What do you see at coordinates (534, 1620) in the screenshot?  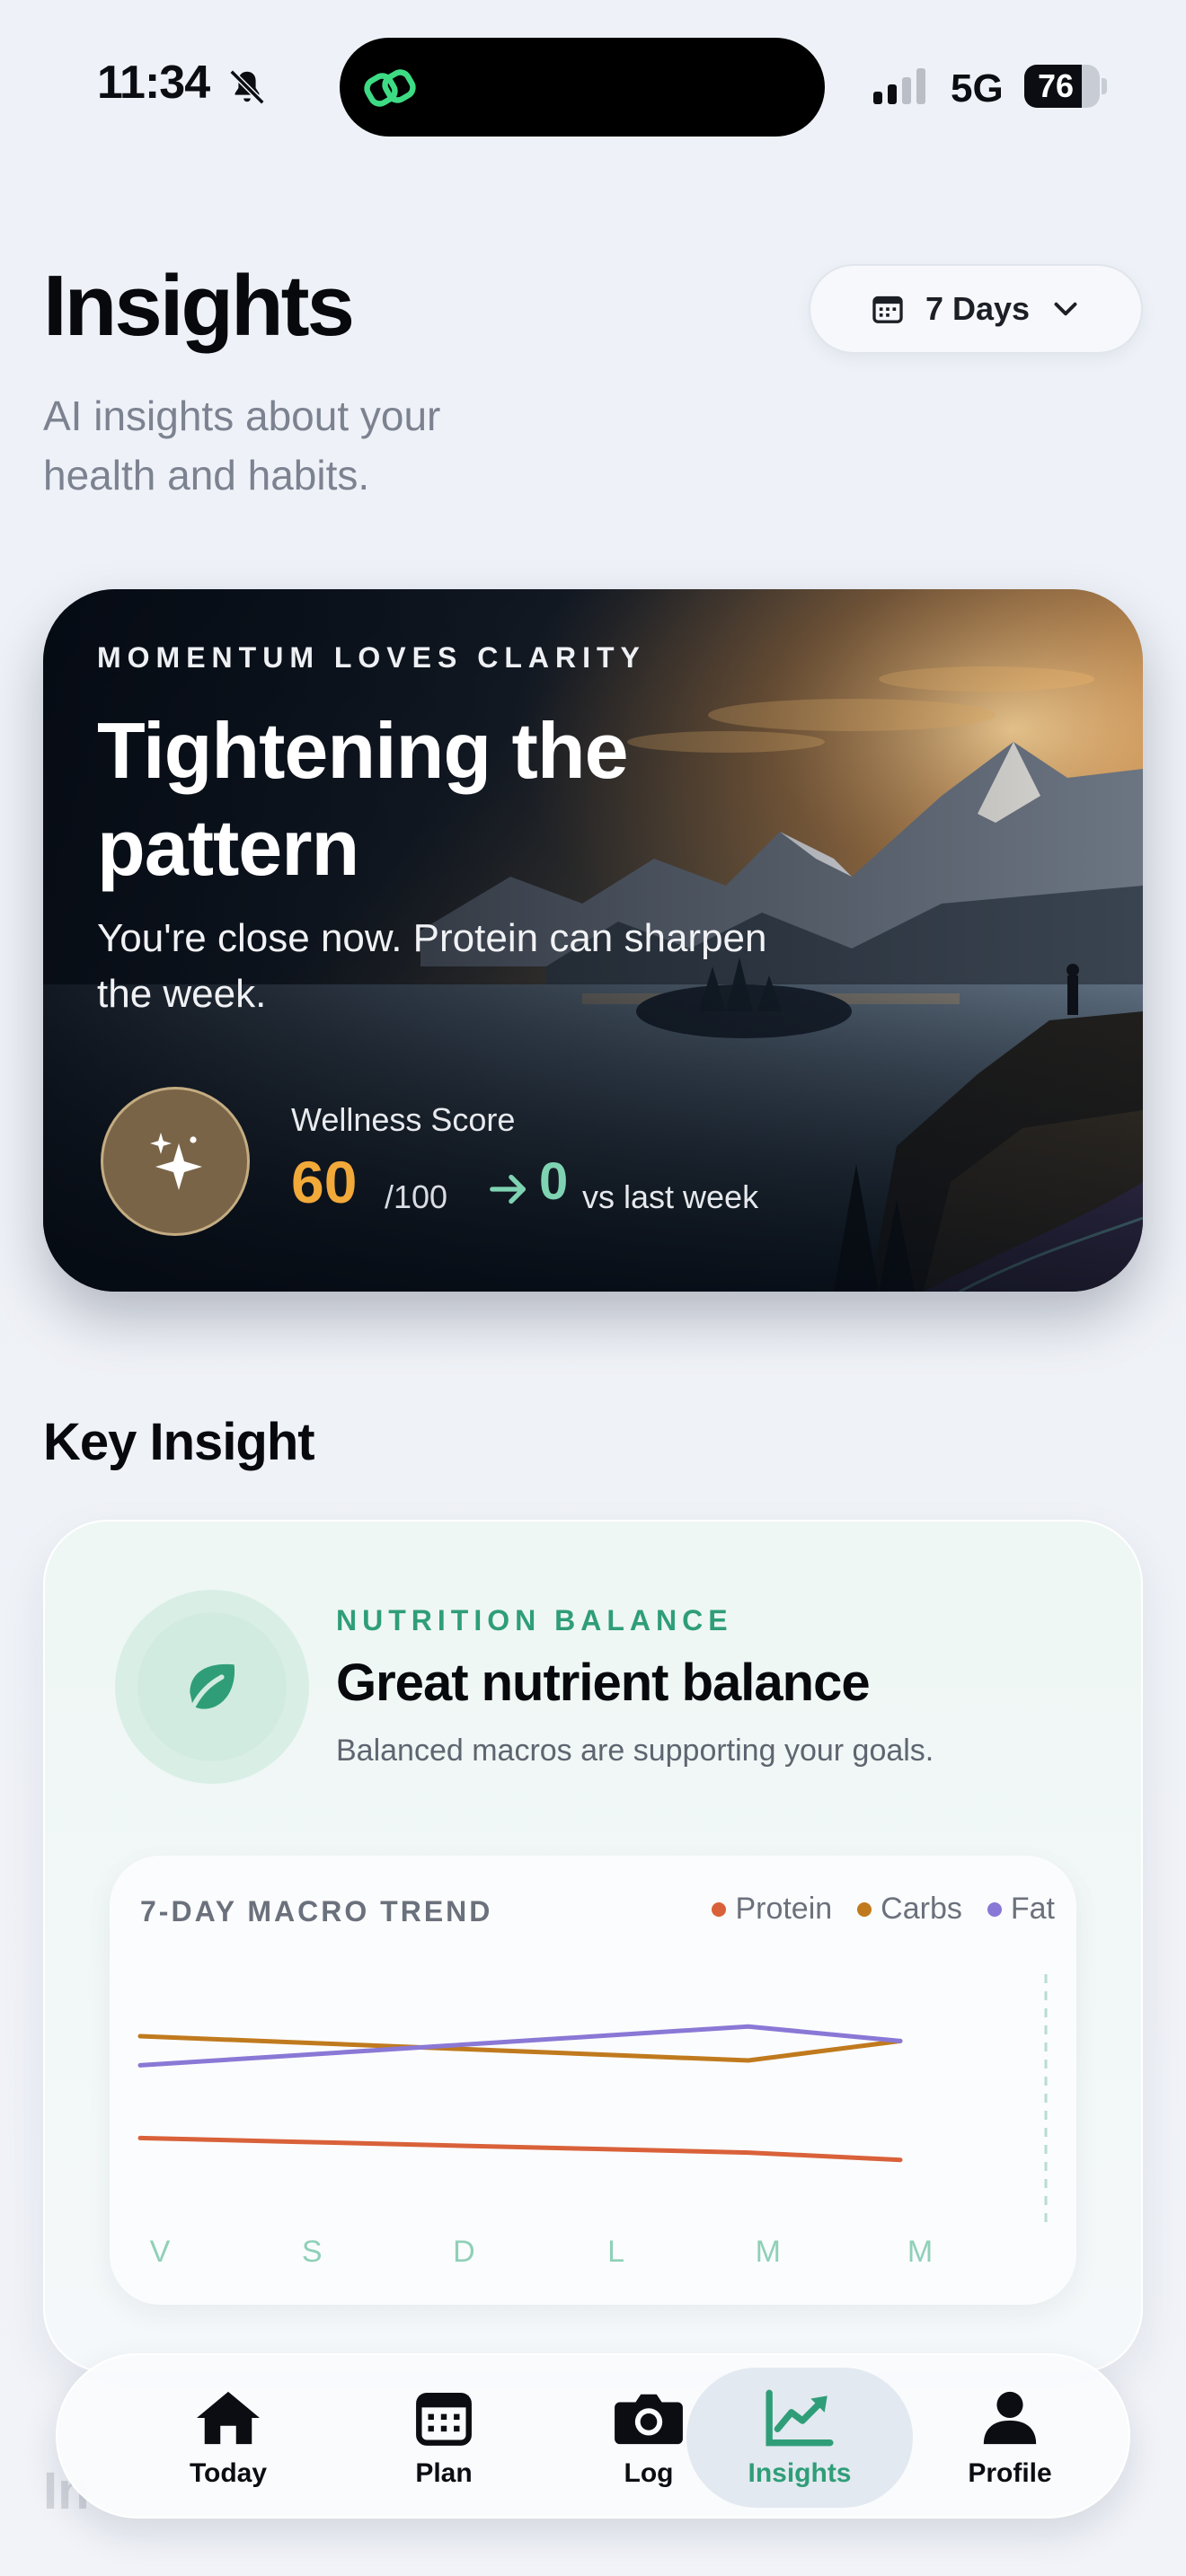 I see `insight-eyebrow: NUTRITION BALANCE` at bounding box center [534, 1620].